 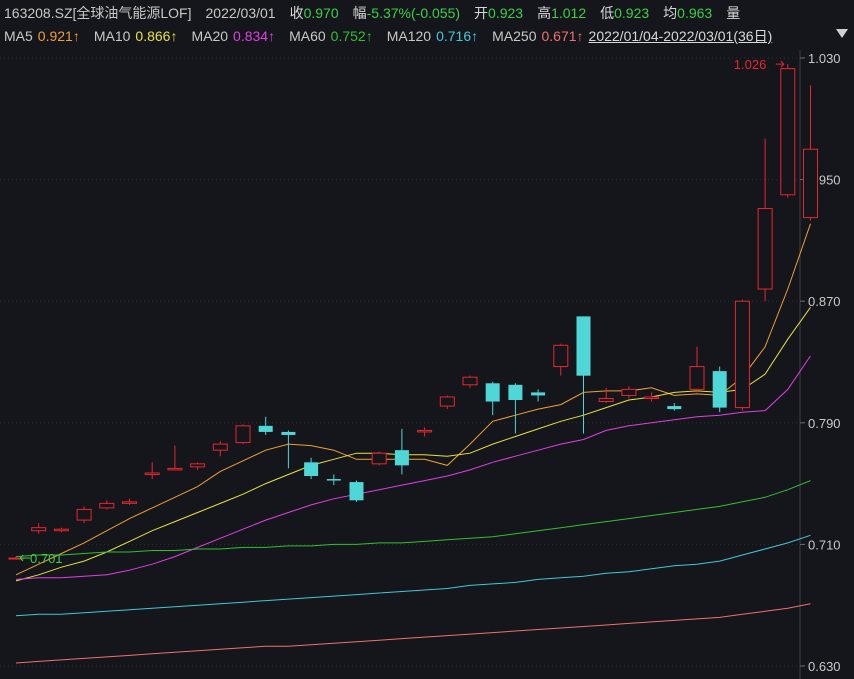 What do you see at coordinates (824, 58) in the screenshot?
I see `y-tick-label: 1.030` at bounding box center [824, 58].